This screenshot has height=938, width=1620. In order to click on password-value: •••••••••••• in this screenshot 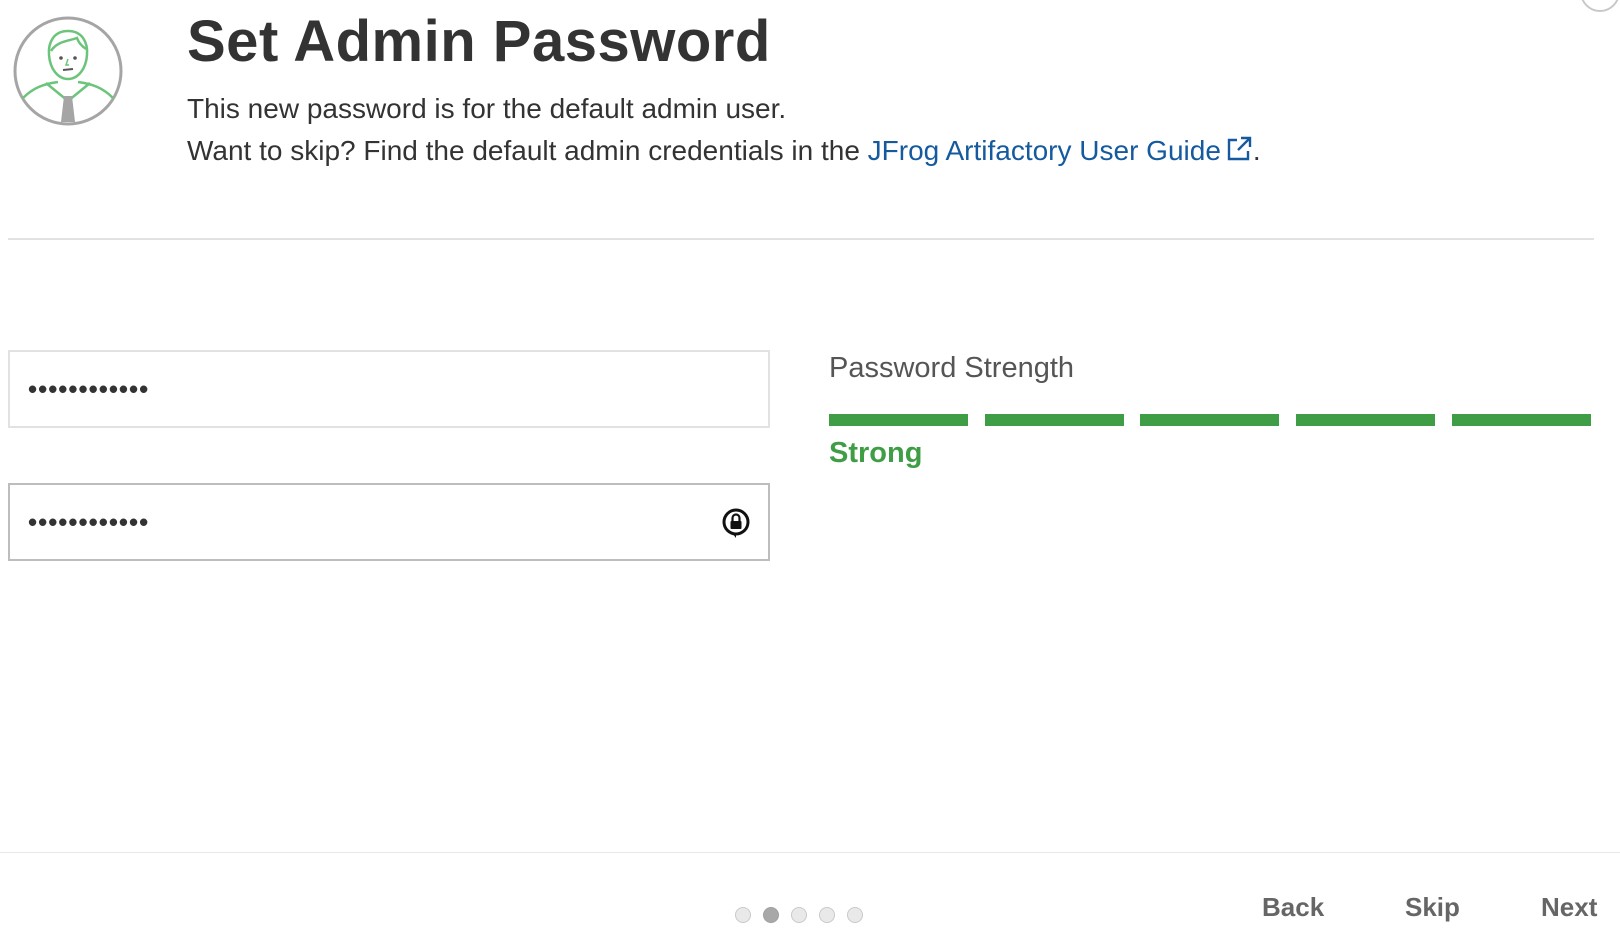, I will do `click(89, 389)`.